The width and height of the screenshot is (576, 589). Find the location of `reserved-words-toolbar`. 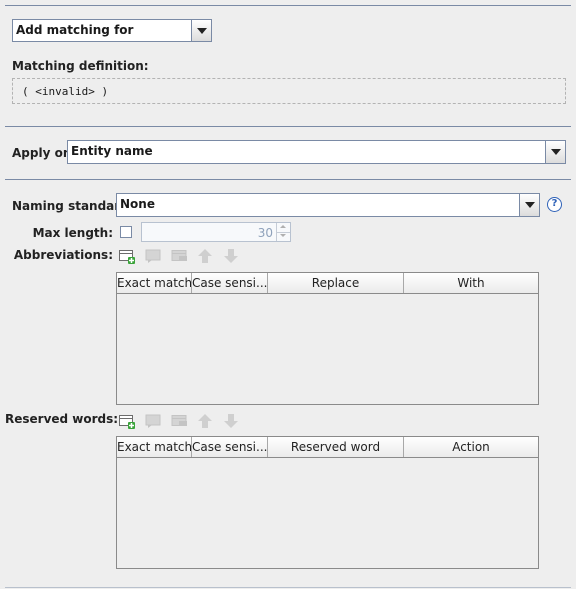

reserved-words-toolbar is located at coordinates (183, 421).